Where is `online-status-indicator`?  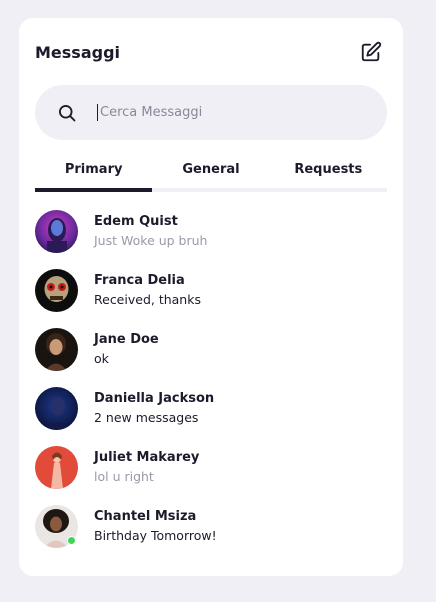
online-status-indicator is located at coordinates (71, 540).